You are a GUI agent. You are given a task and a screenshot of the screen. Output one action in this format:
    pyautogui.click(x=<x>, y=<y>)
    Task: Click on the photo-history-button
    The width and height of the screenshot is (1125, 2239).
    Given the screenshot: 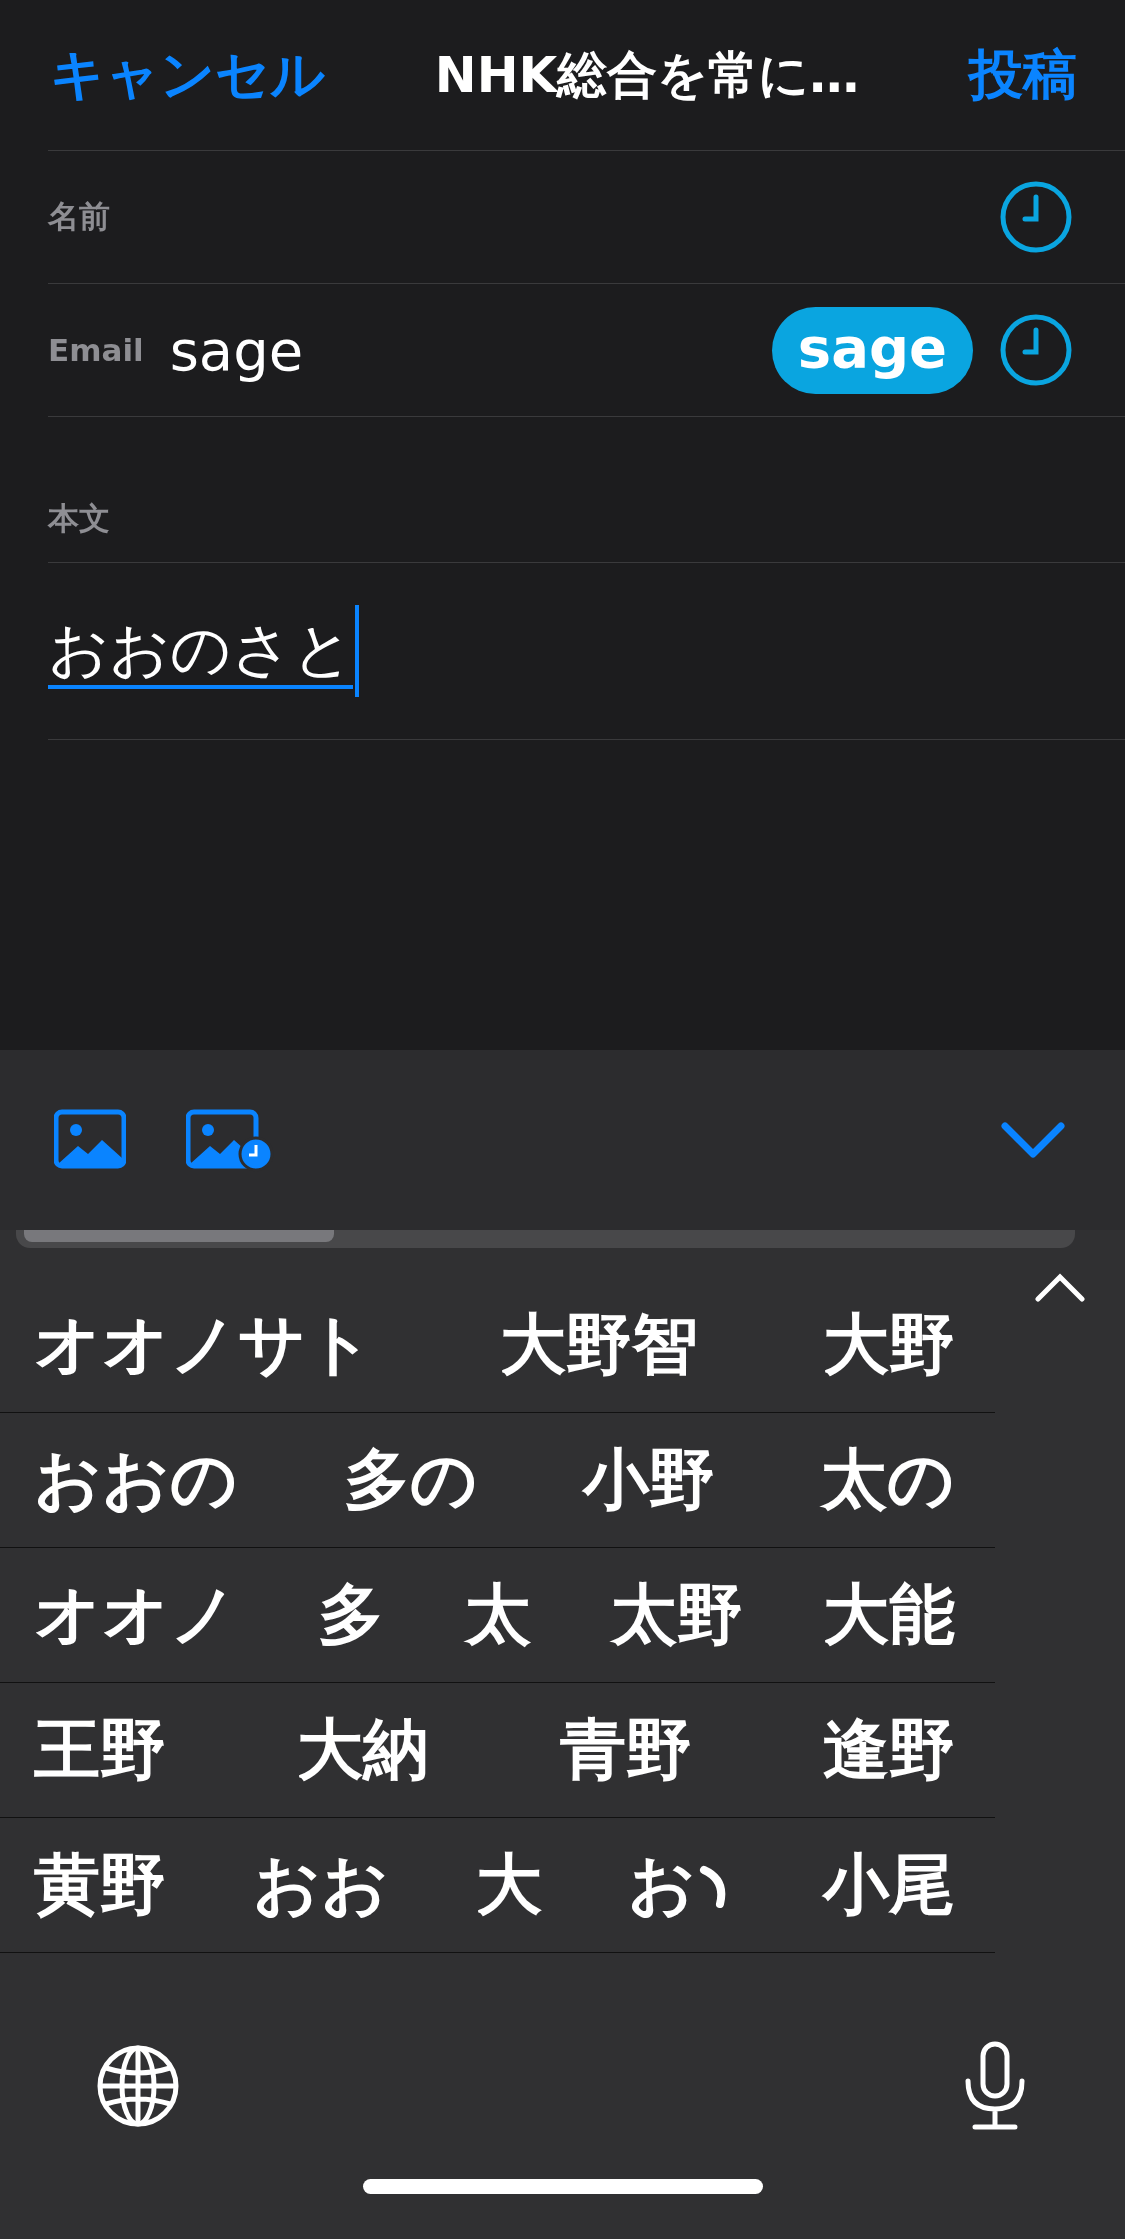 What is the action you would take?
    pyautogui.click(x=230, y=1140)
    